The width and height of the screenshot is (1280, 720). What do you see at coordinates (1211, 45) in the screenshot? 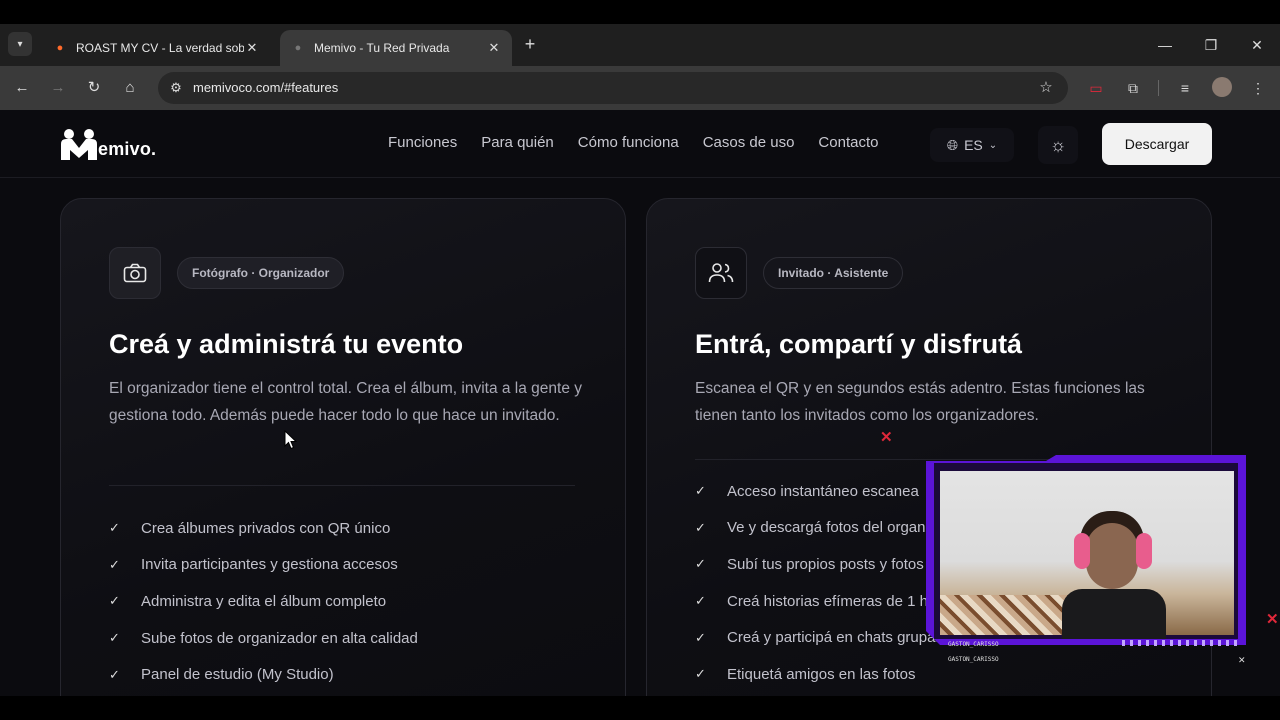
I see `restore-icon: ❐` at bounding box center [1211, 45].